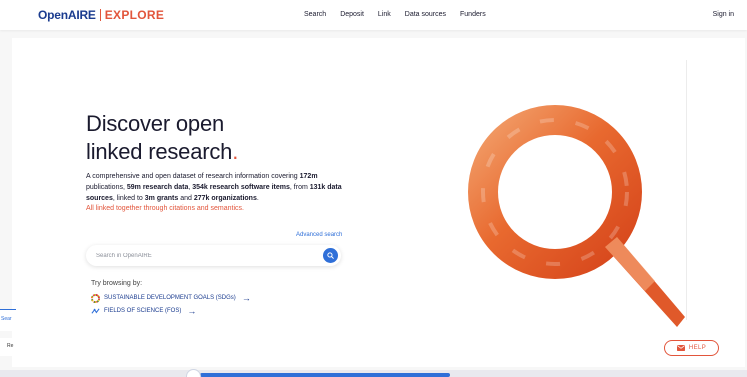  I want to click on openaire-explore-logo: OpenAIRE EXPLORE, so click(101, 15).